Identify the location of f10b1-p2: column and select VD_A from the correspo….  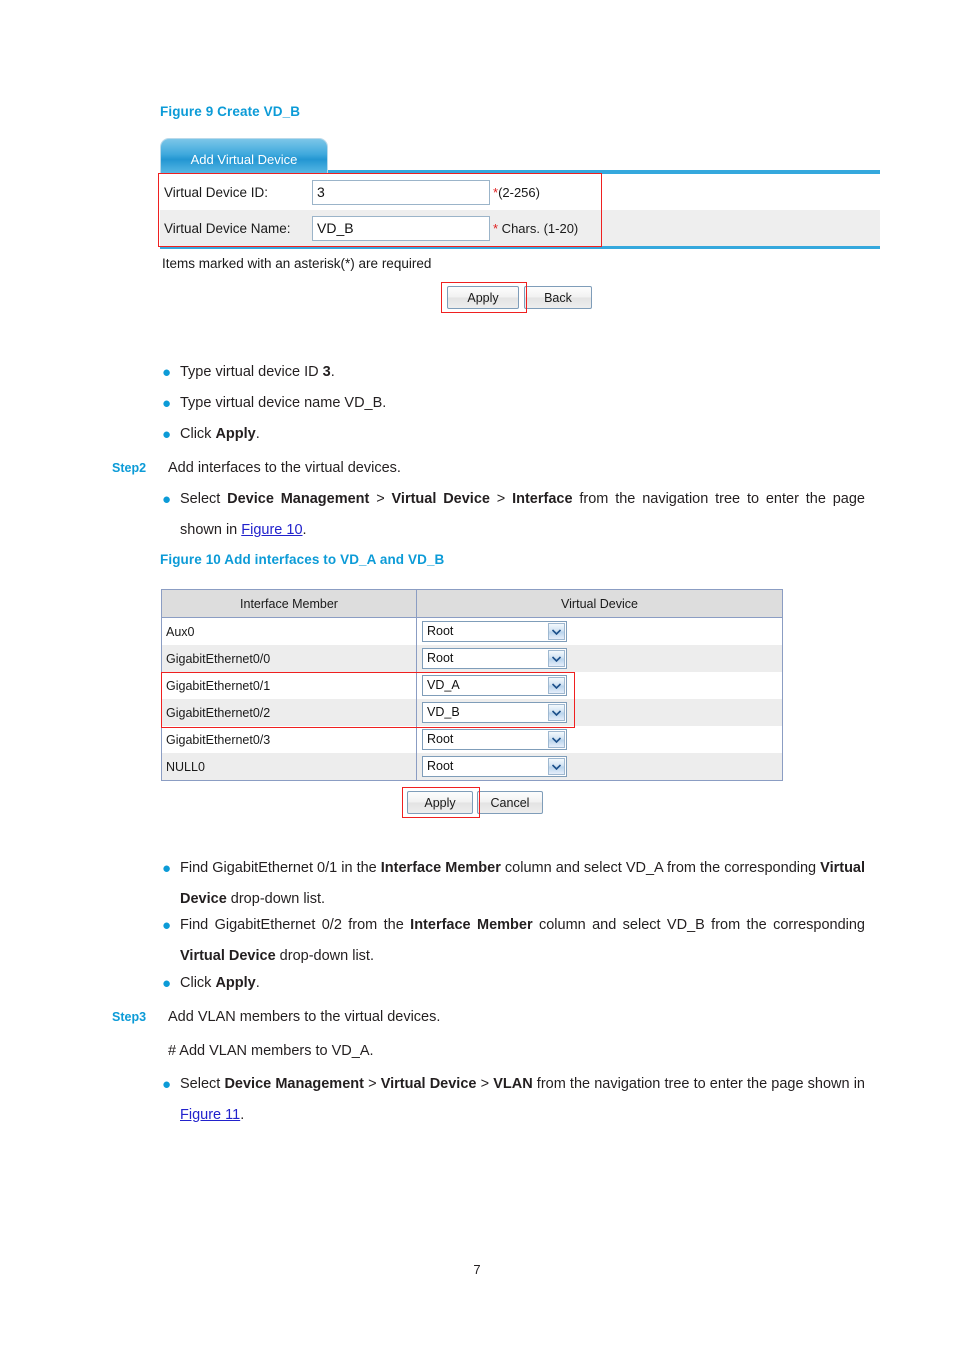
(660, 868).